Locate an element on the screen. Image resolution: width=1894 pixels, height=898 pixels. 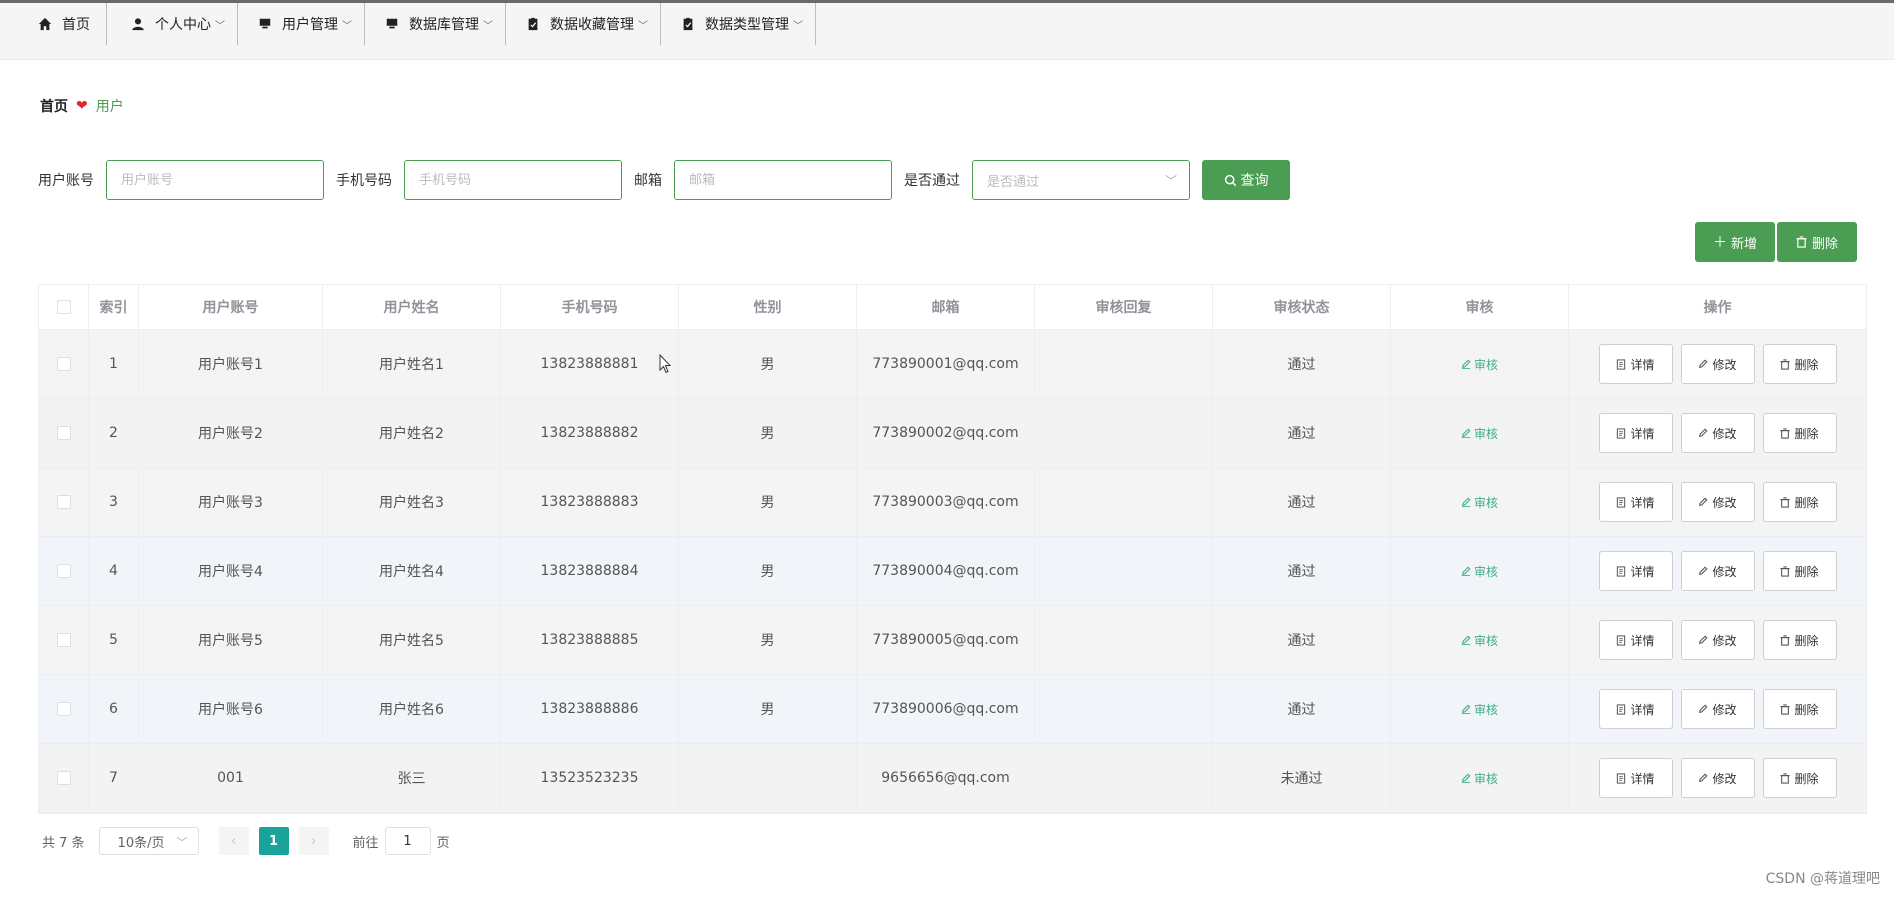
cell-name: 用户姓名4 is located at coordinates (412, 571).